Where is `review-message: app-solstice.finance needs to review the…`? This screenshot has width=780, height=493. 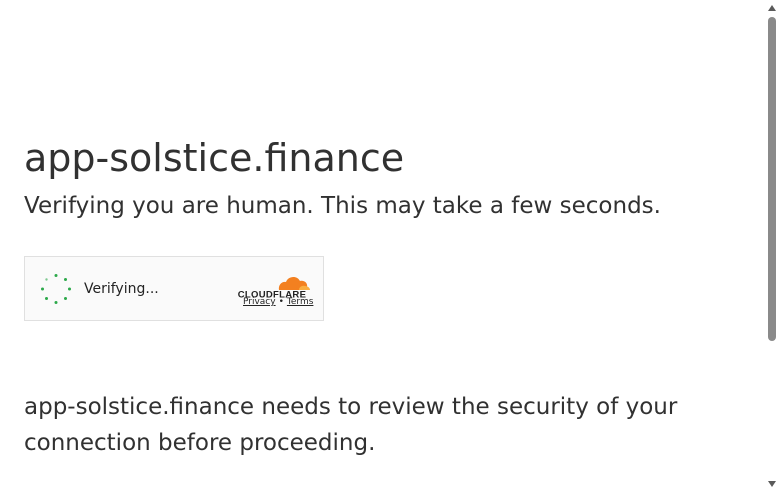
review-message: app-solstice.finance needs to review the… is located at coordinates (351, 425).